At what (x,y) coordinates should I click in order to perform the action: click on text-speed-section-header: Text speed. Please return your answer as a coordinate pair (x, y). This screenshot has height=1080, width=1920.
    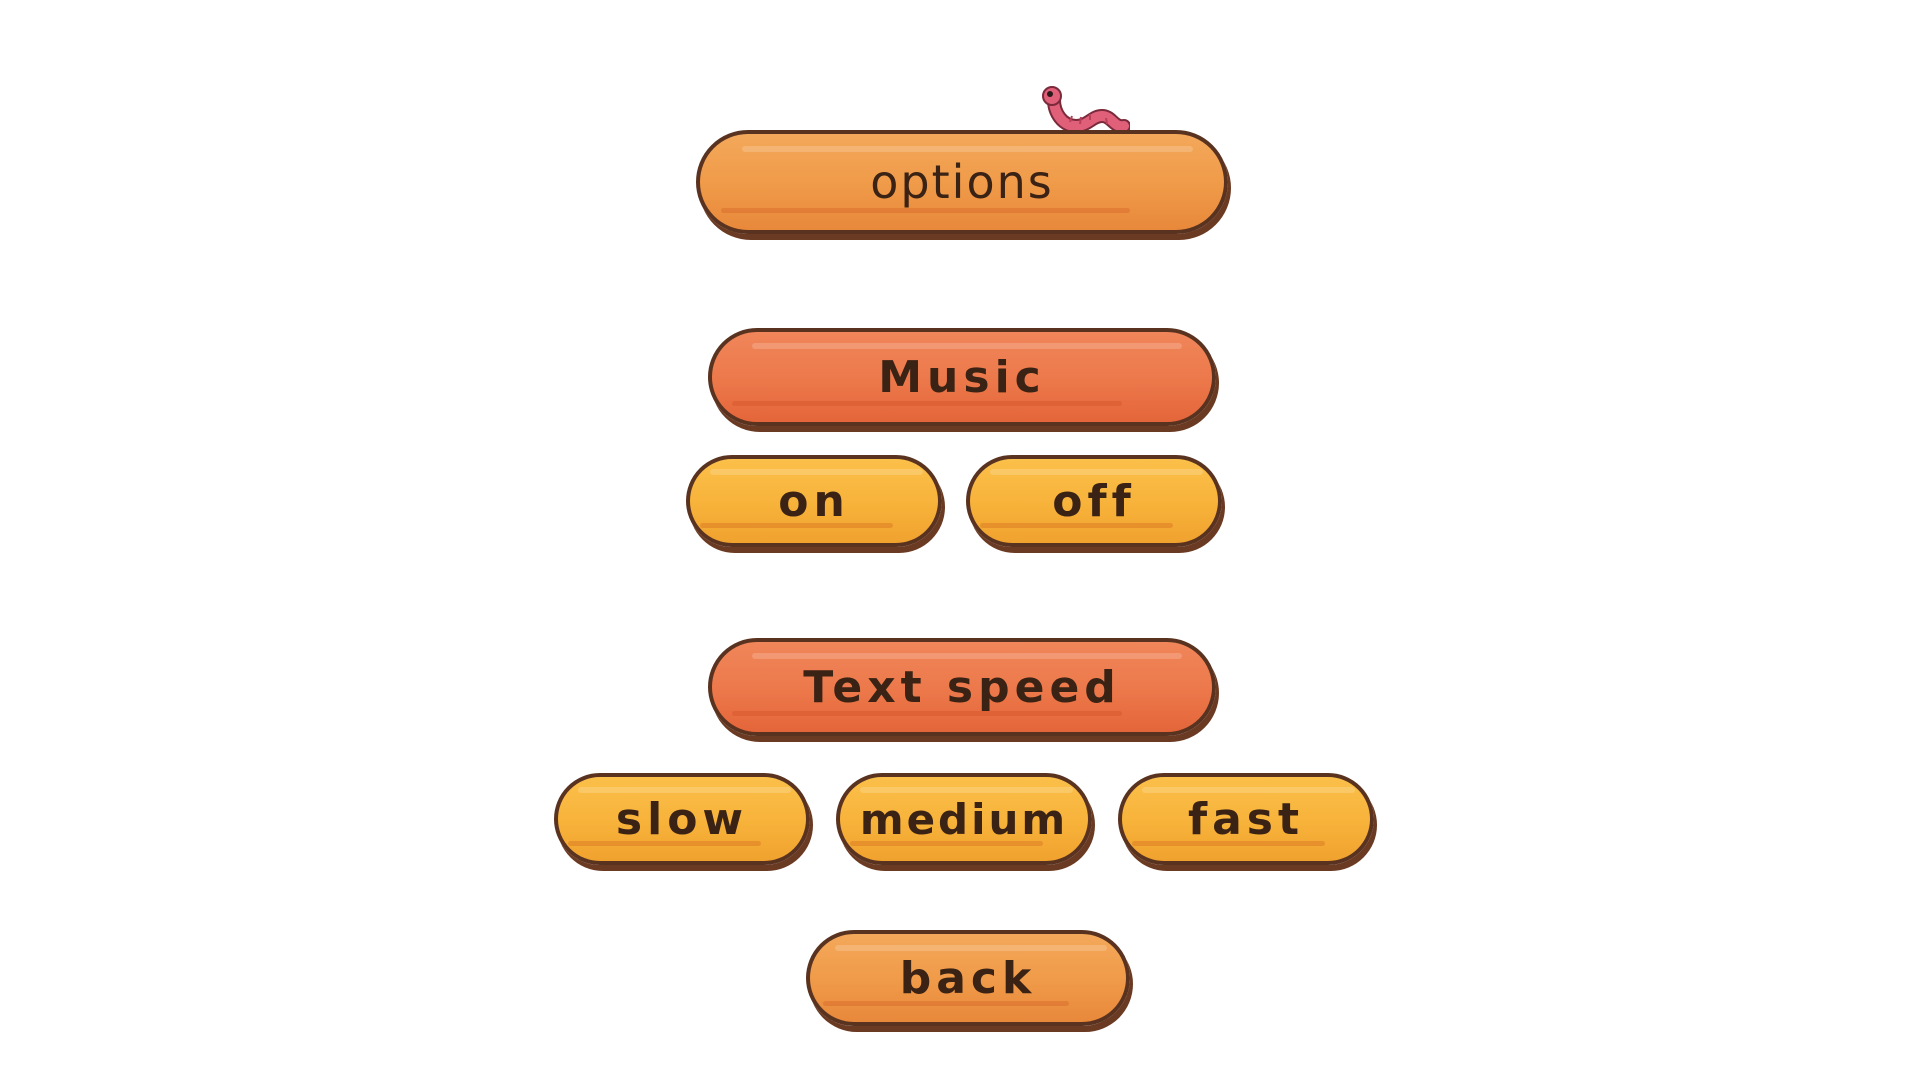
    Looking at the image, I should click on (962, 687).